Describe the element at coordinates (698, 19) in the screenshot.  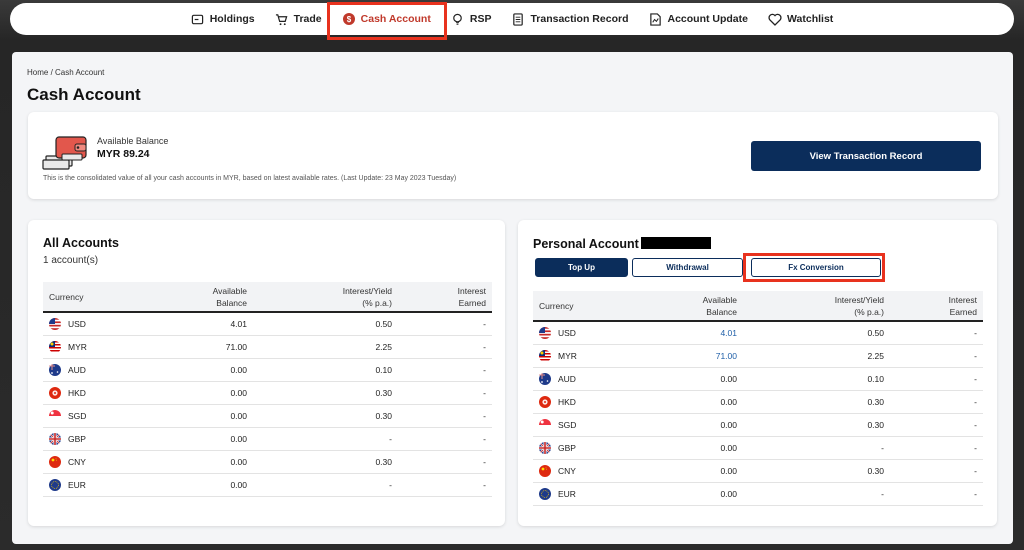
I see `nav-account-update: Account Update` at that location.